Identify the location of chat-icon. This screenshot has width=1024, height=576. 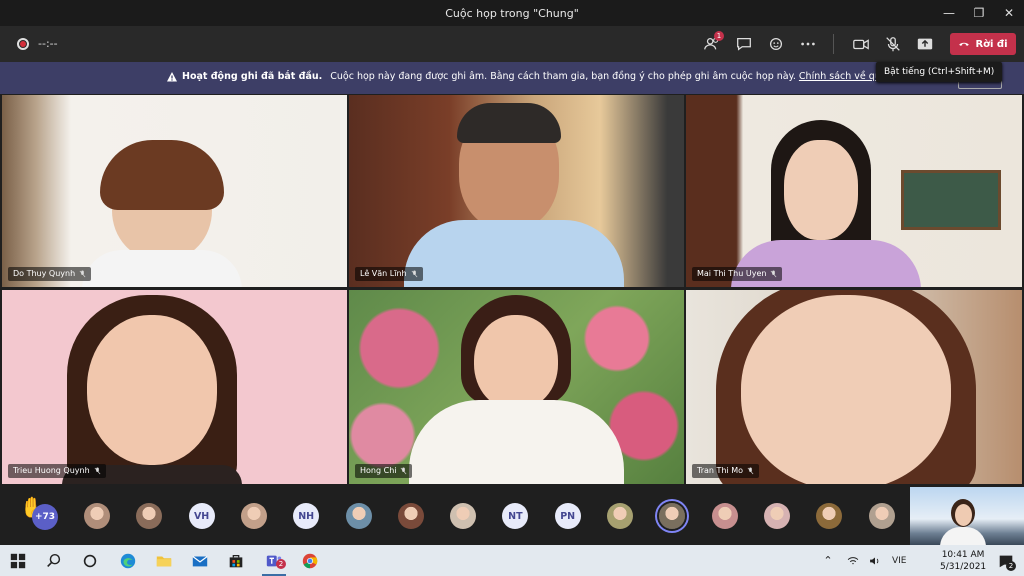
(744, 44).